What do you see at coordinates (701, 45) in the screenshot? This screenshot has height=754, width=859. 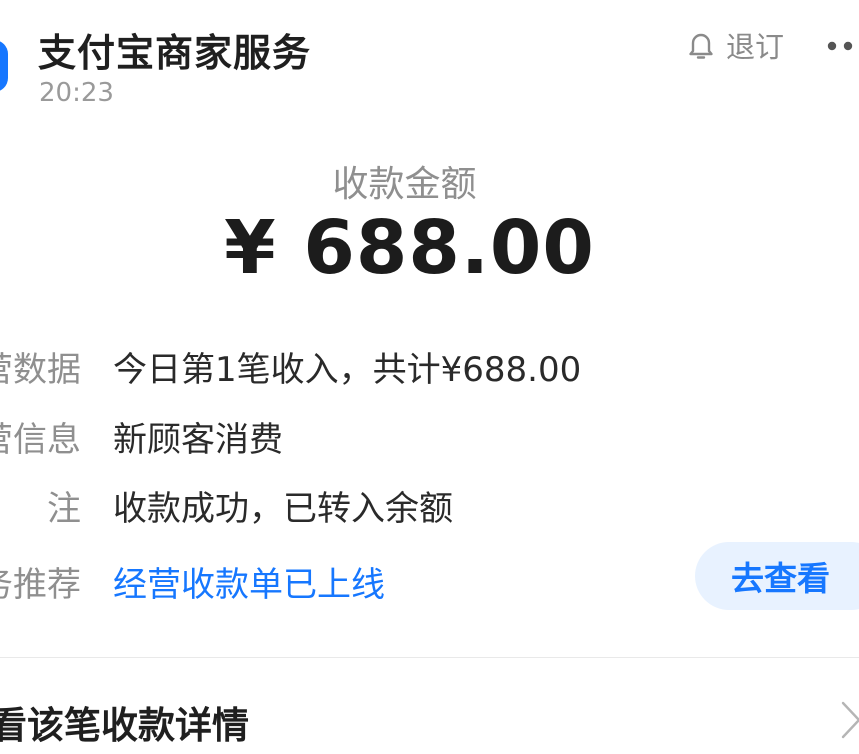 I see `bell-icon` at bounding box center [701, 45].